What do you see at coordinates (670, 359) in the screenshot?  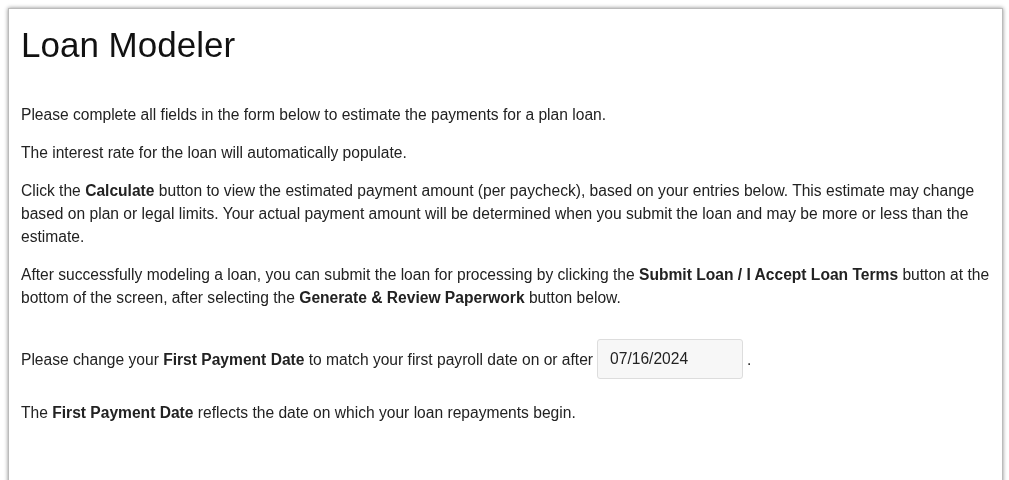 I see `date-field: 07/16/2024` at bounding box center [670, 359].